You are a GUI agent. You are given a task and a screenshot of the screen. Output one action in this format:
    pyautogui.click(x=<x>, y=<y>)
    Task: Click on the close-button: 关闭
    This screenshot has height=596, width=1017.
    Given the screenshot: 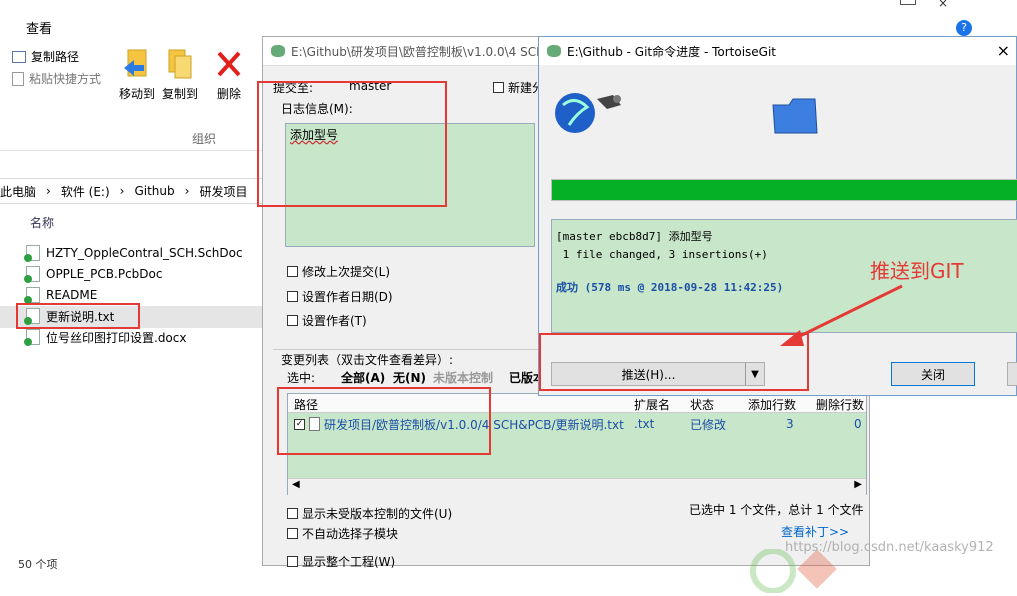 What is the action you would take?
    pyautogui.click(x=933, y=374)
    